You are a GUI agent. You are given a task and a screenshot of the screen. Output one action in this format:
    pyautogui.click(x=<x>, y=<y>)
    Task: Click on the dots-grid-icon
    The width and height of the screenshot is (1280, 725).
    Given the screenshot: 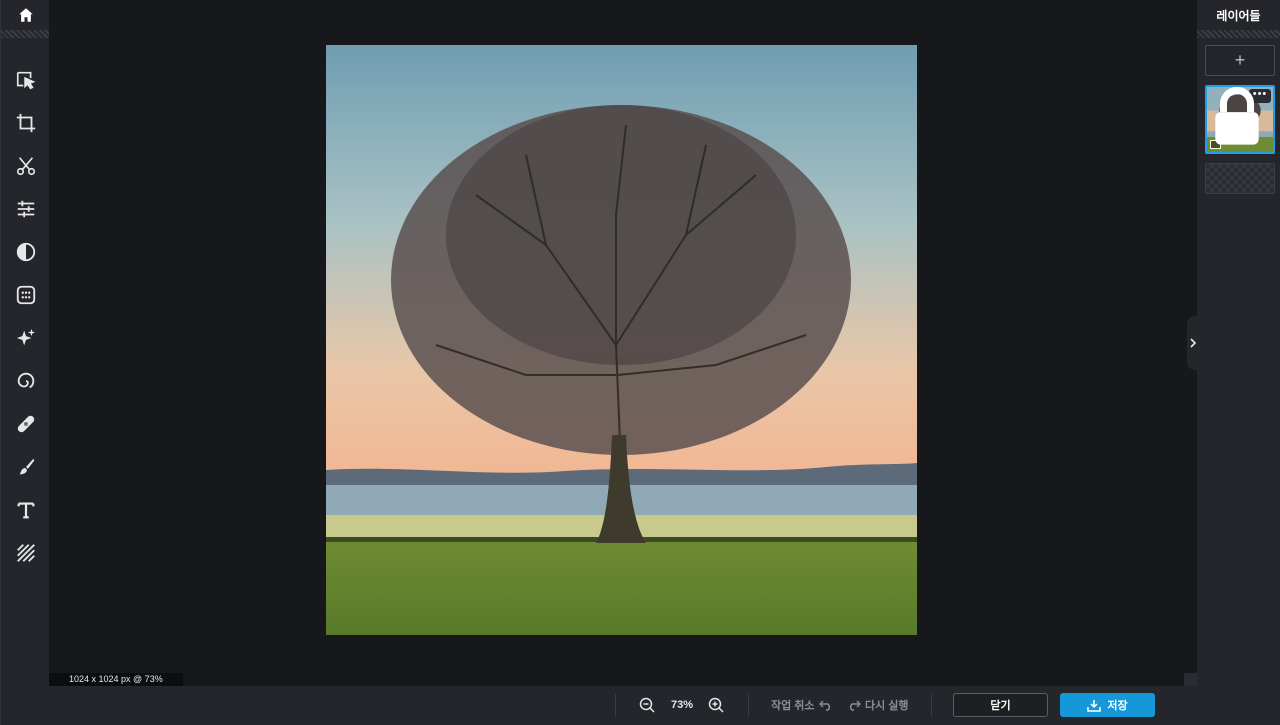 What is the action you would take?
    pyautogui.click(x=25, y=294)
    